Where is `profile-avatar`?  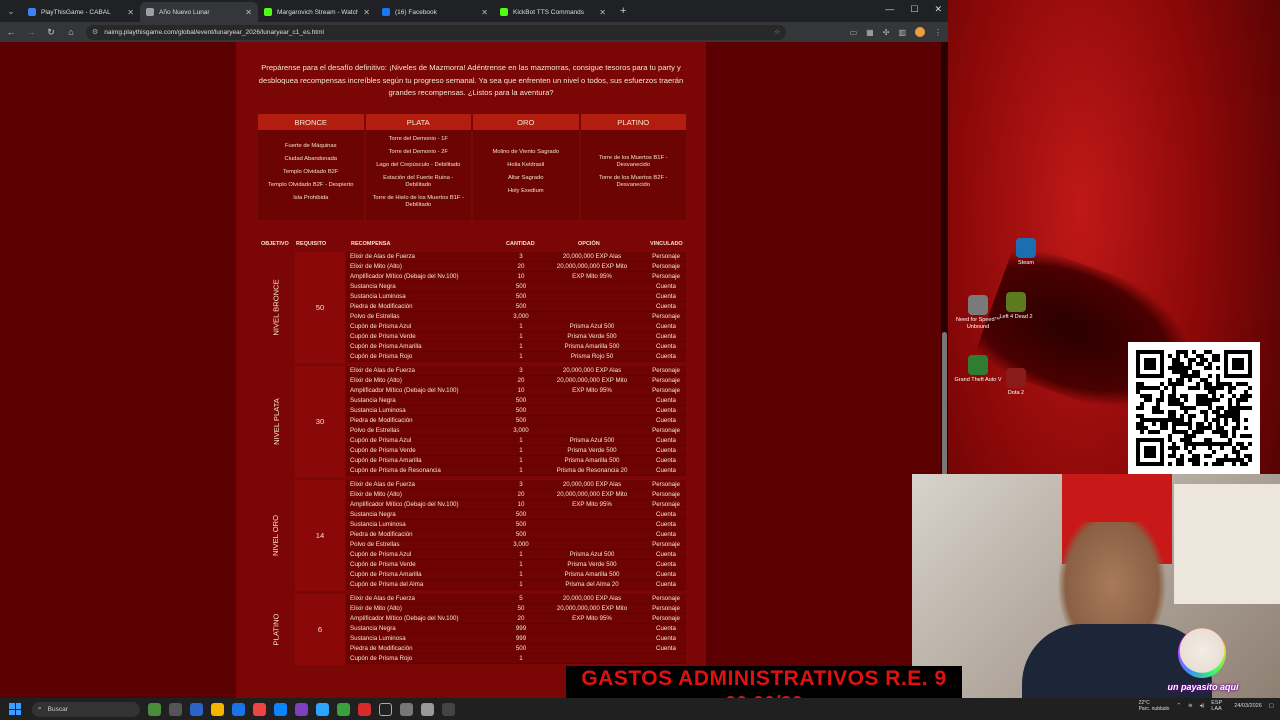
profile-avatar is located at coordinates (920, 32).